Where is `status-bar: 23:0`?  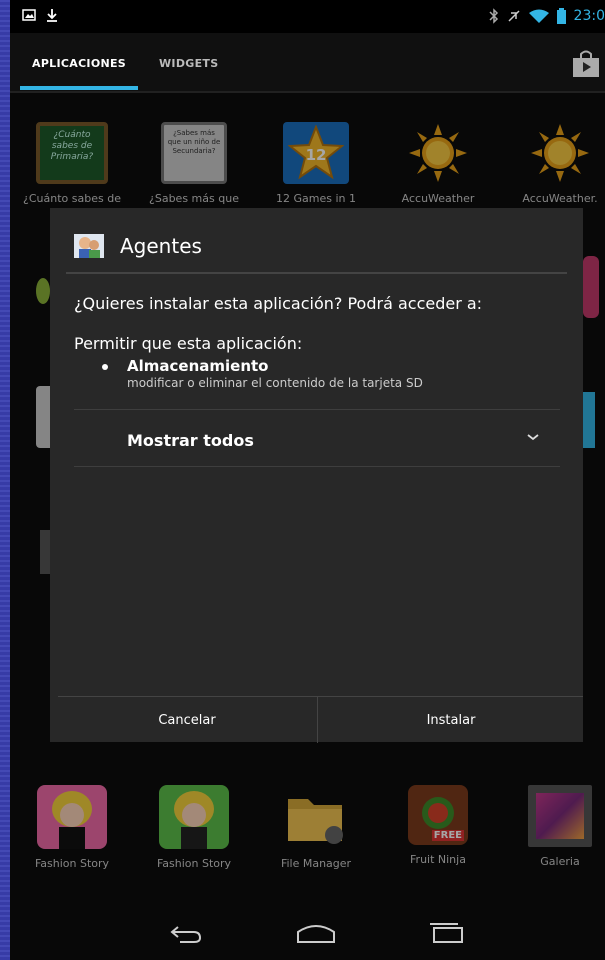
status-bar: 23:0 is located at coordinates (307, 16).